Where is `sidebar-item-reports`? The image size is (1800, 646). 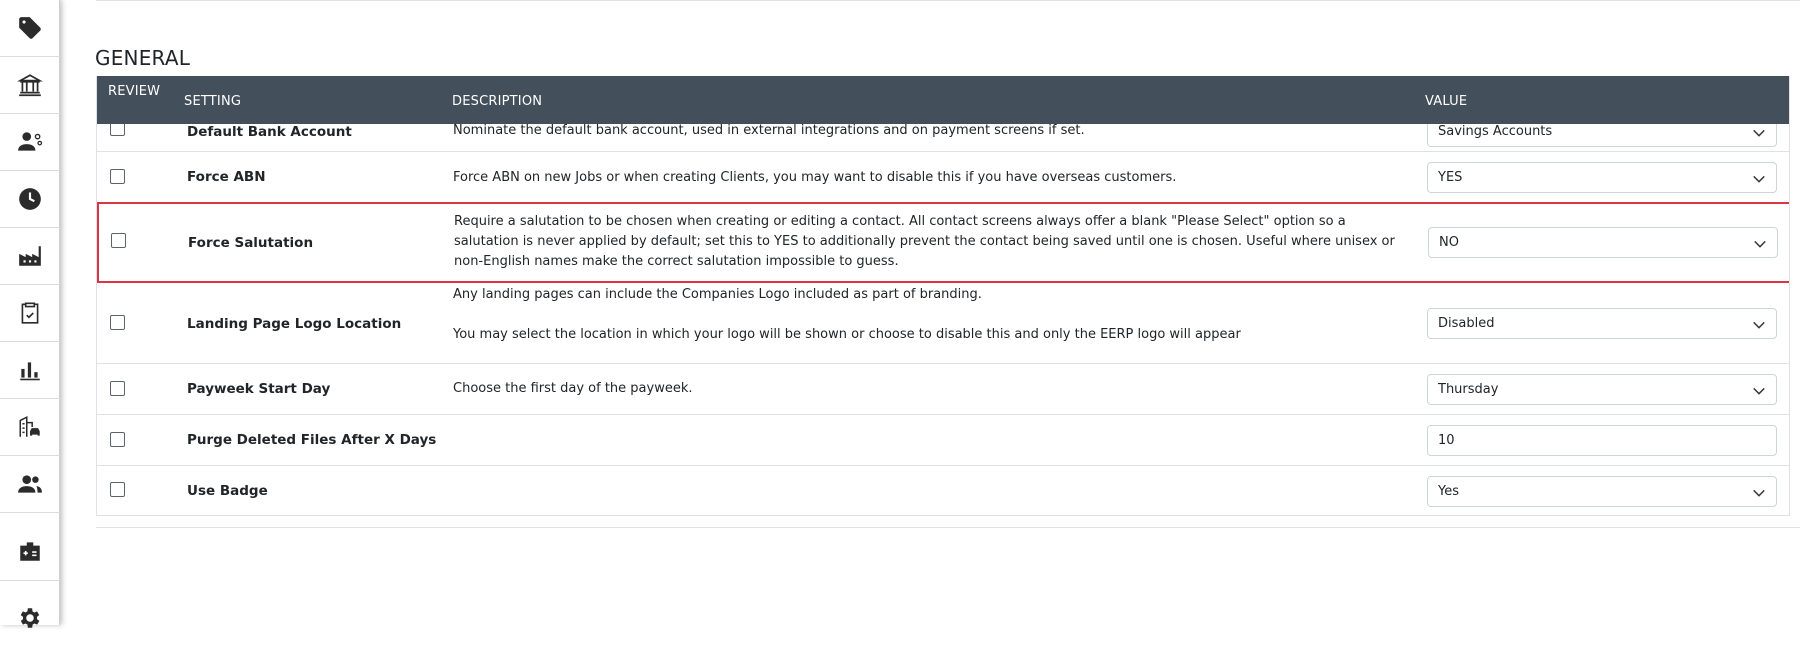
sidebar-item-reports is located at coordinates (30, 370).